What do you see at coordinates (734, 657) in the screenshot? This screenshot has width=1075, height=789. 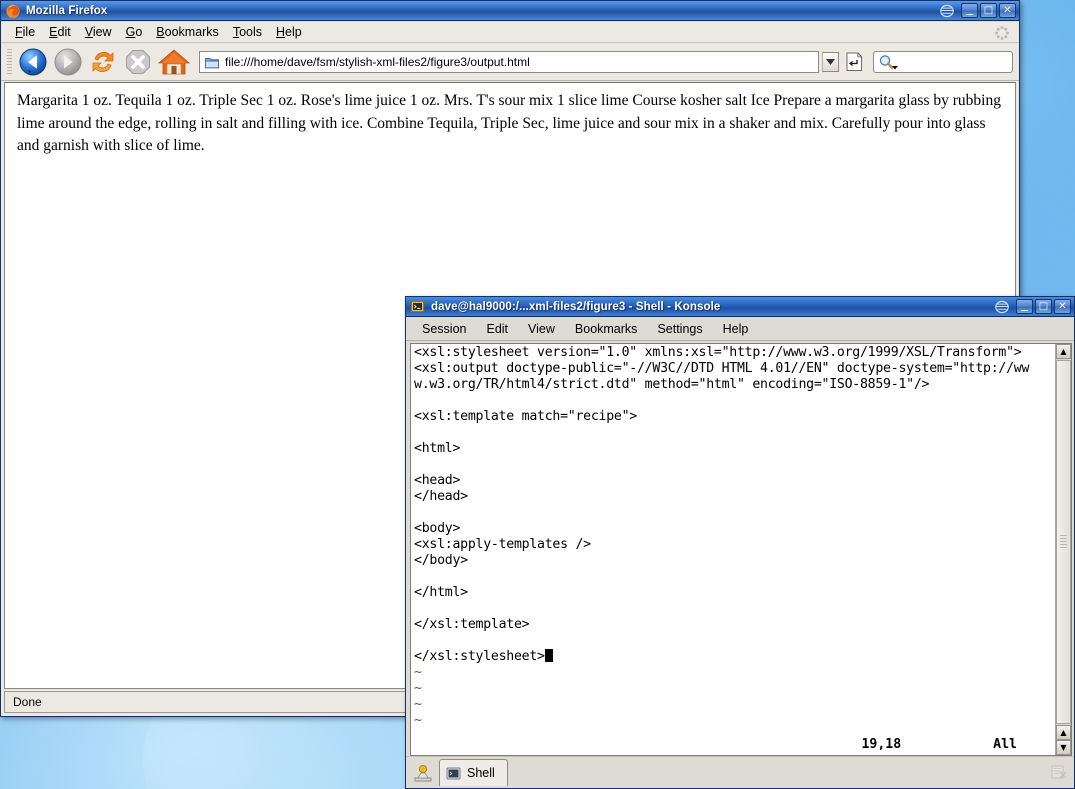 I see `terminal-cursor-line: </xsl:stylesheet>` at bounding box center [734, 657].